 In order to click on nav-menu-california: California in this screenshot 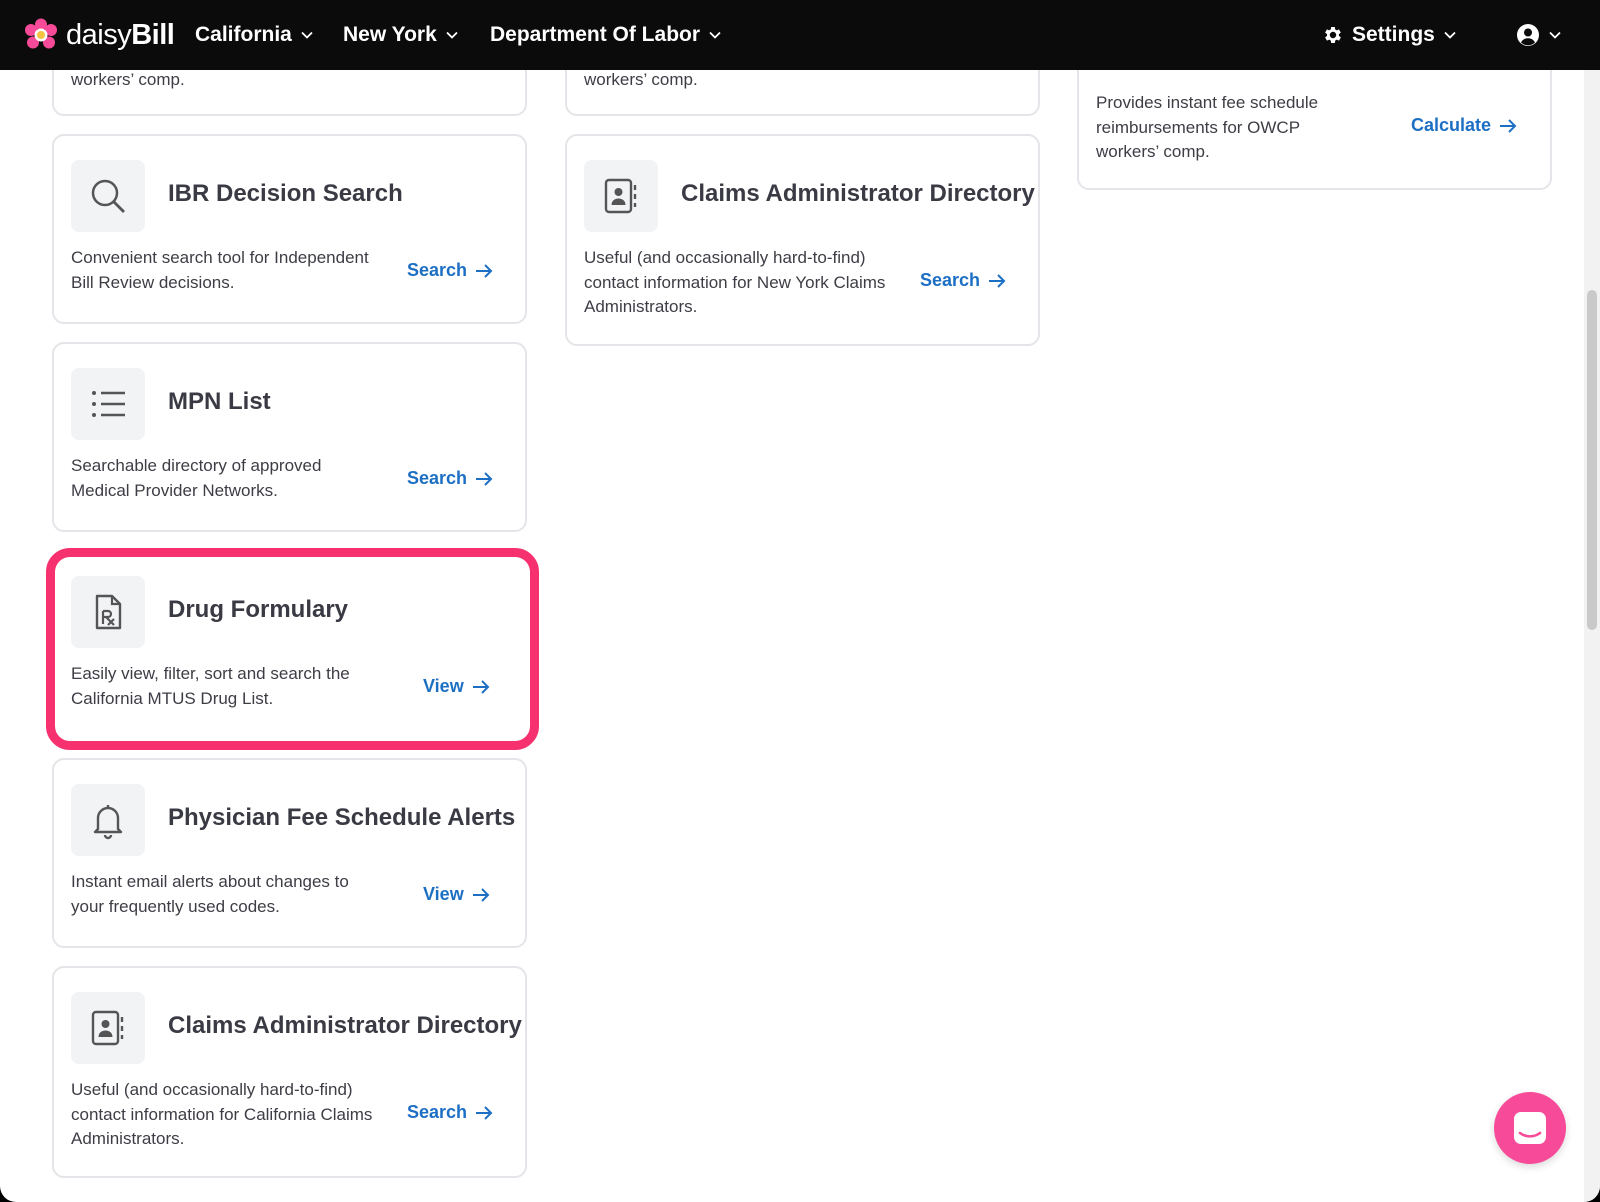, I will do `click(254, 35)`.